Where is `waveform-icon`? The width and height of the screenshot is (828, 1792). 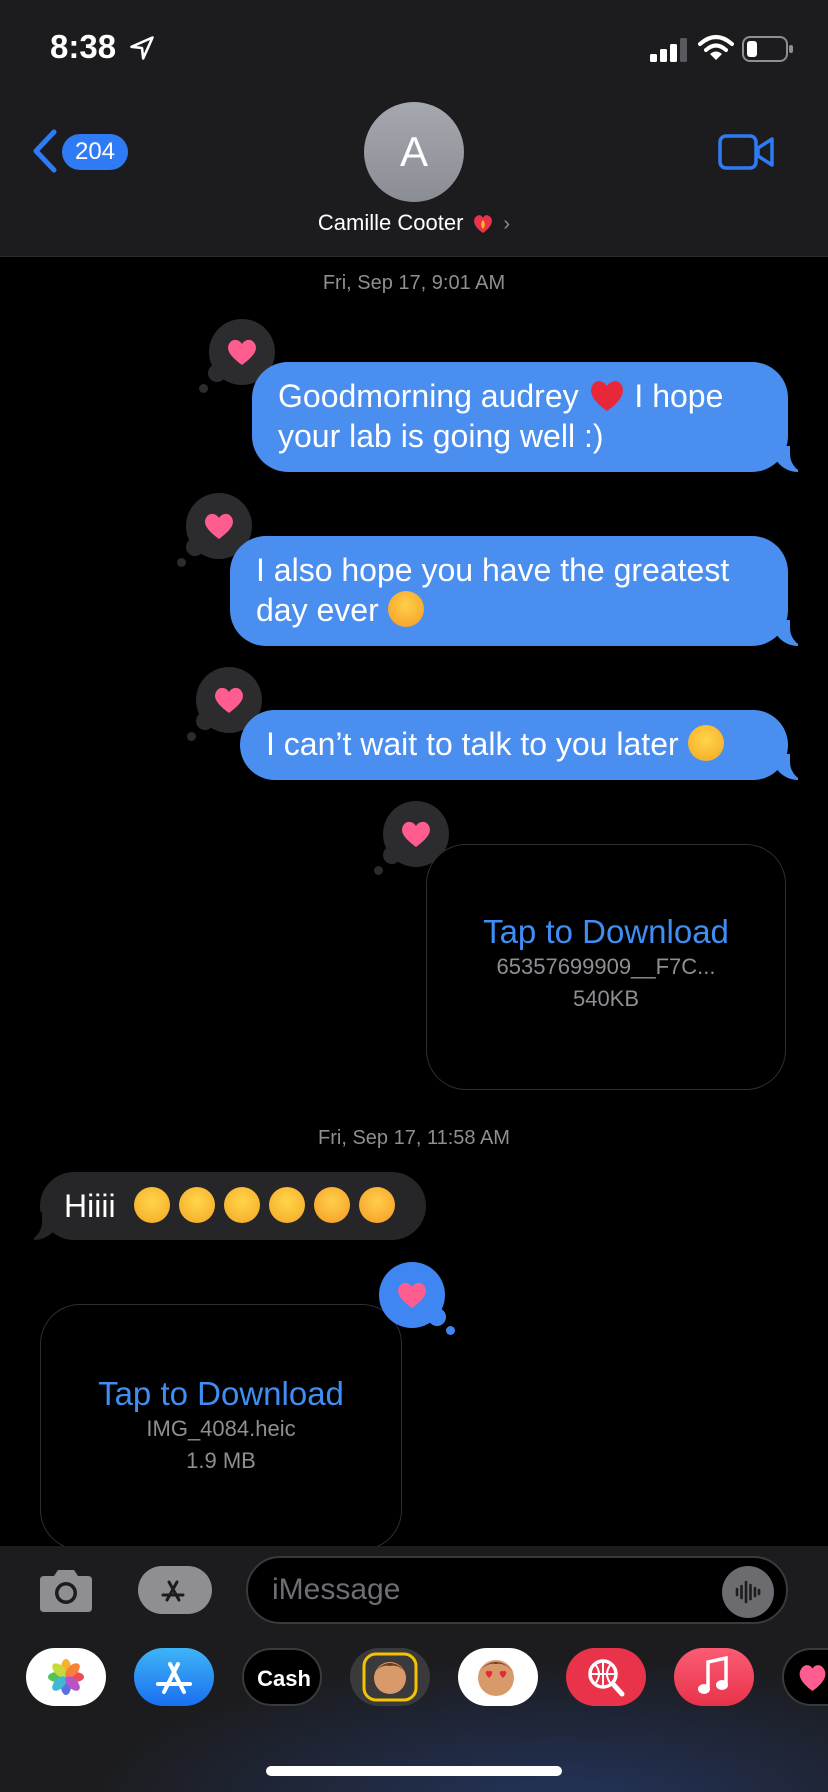 waveform-icon is located at coordinates (748, 1592).